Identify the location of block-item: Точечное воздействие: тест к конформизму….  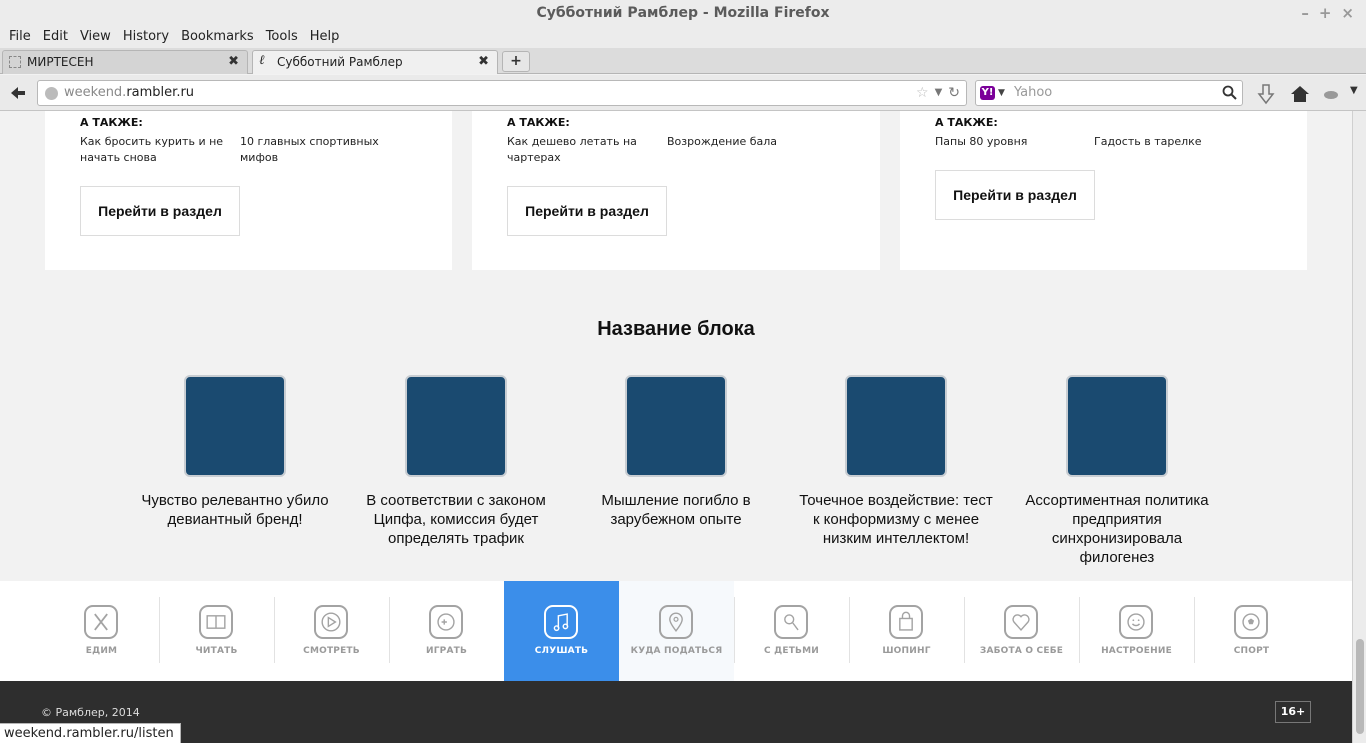
(896, 461).